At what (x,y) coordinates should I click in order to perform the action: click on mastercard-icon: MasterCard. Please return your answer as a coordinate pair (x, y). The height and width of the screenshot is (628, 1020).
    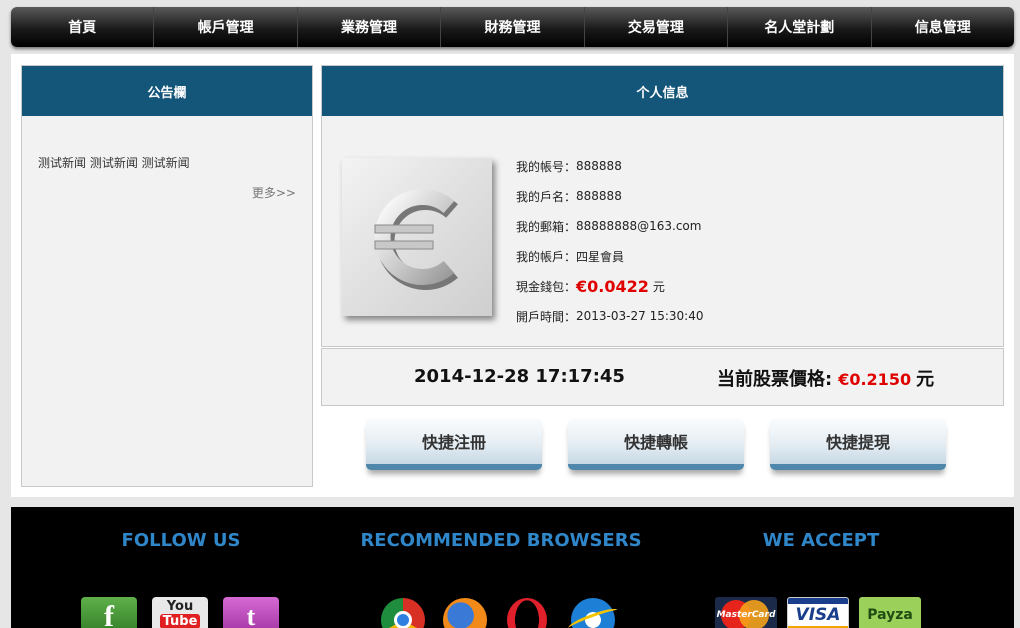
    Looking at the image, I should click on (746, 612).